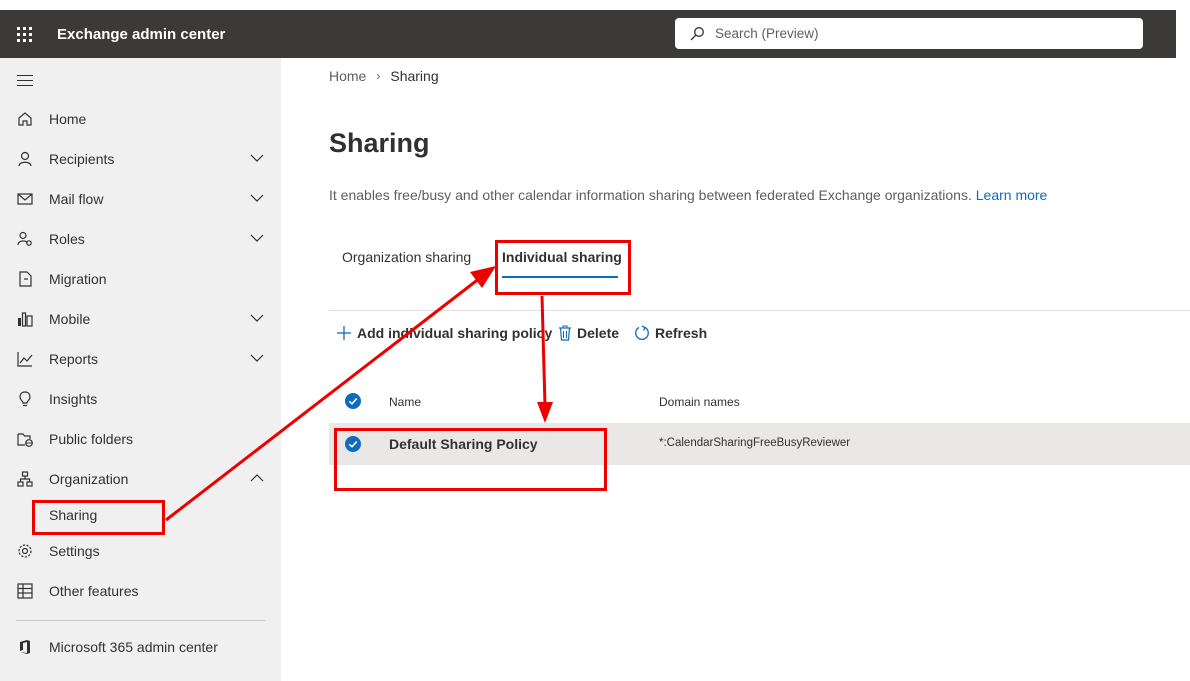 Image resolution: width=1190 pixels, height=681 pixels. What do you see at coordinates (598, 333) in the screenshot?
I see `delete-label: Delete` at bounding box center [598, 333].